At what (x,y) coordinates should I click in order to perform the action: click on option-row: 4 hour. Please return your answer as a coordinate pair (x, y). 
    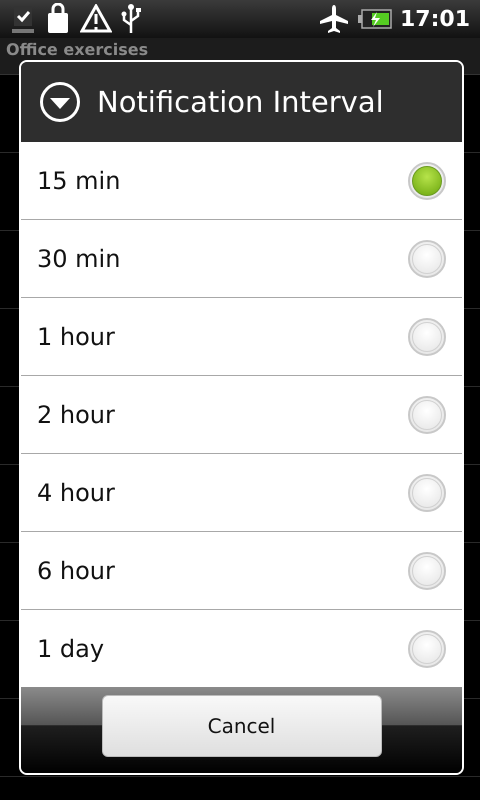
    Looking at the image, I should click on (241, 493).